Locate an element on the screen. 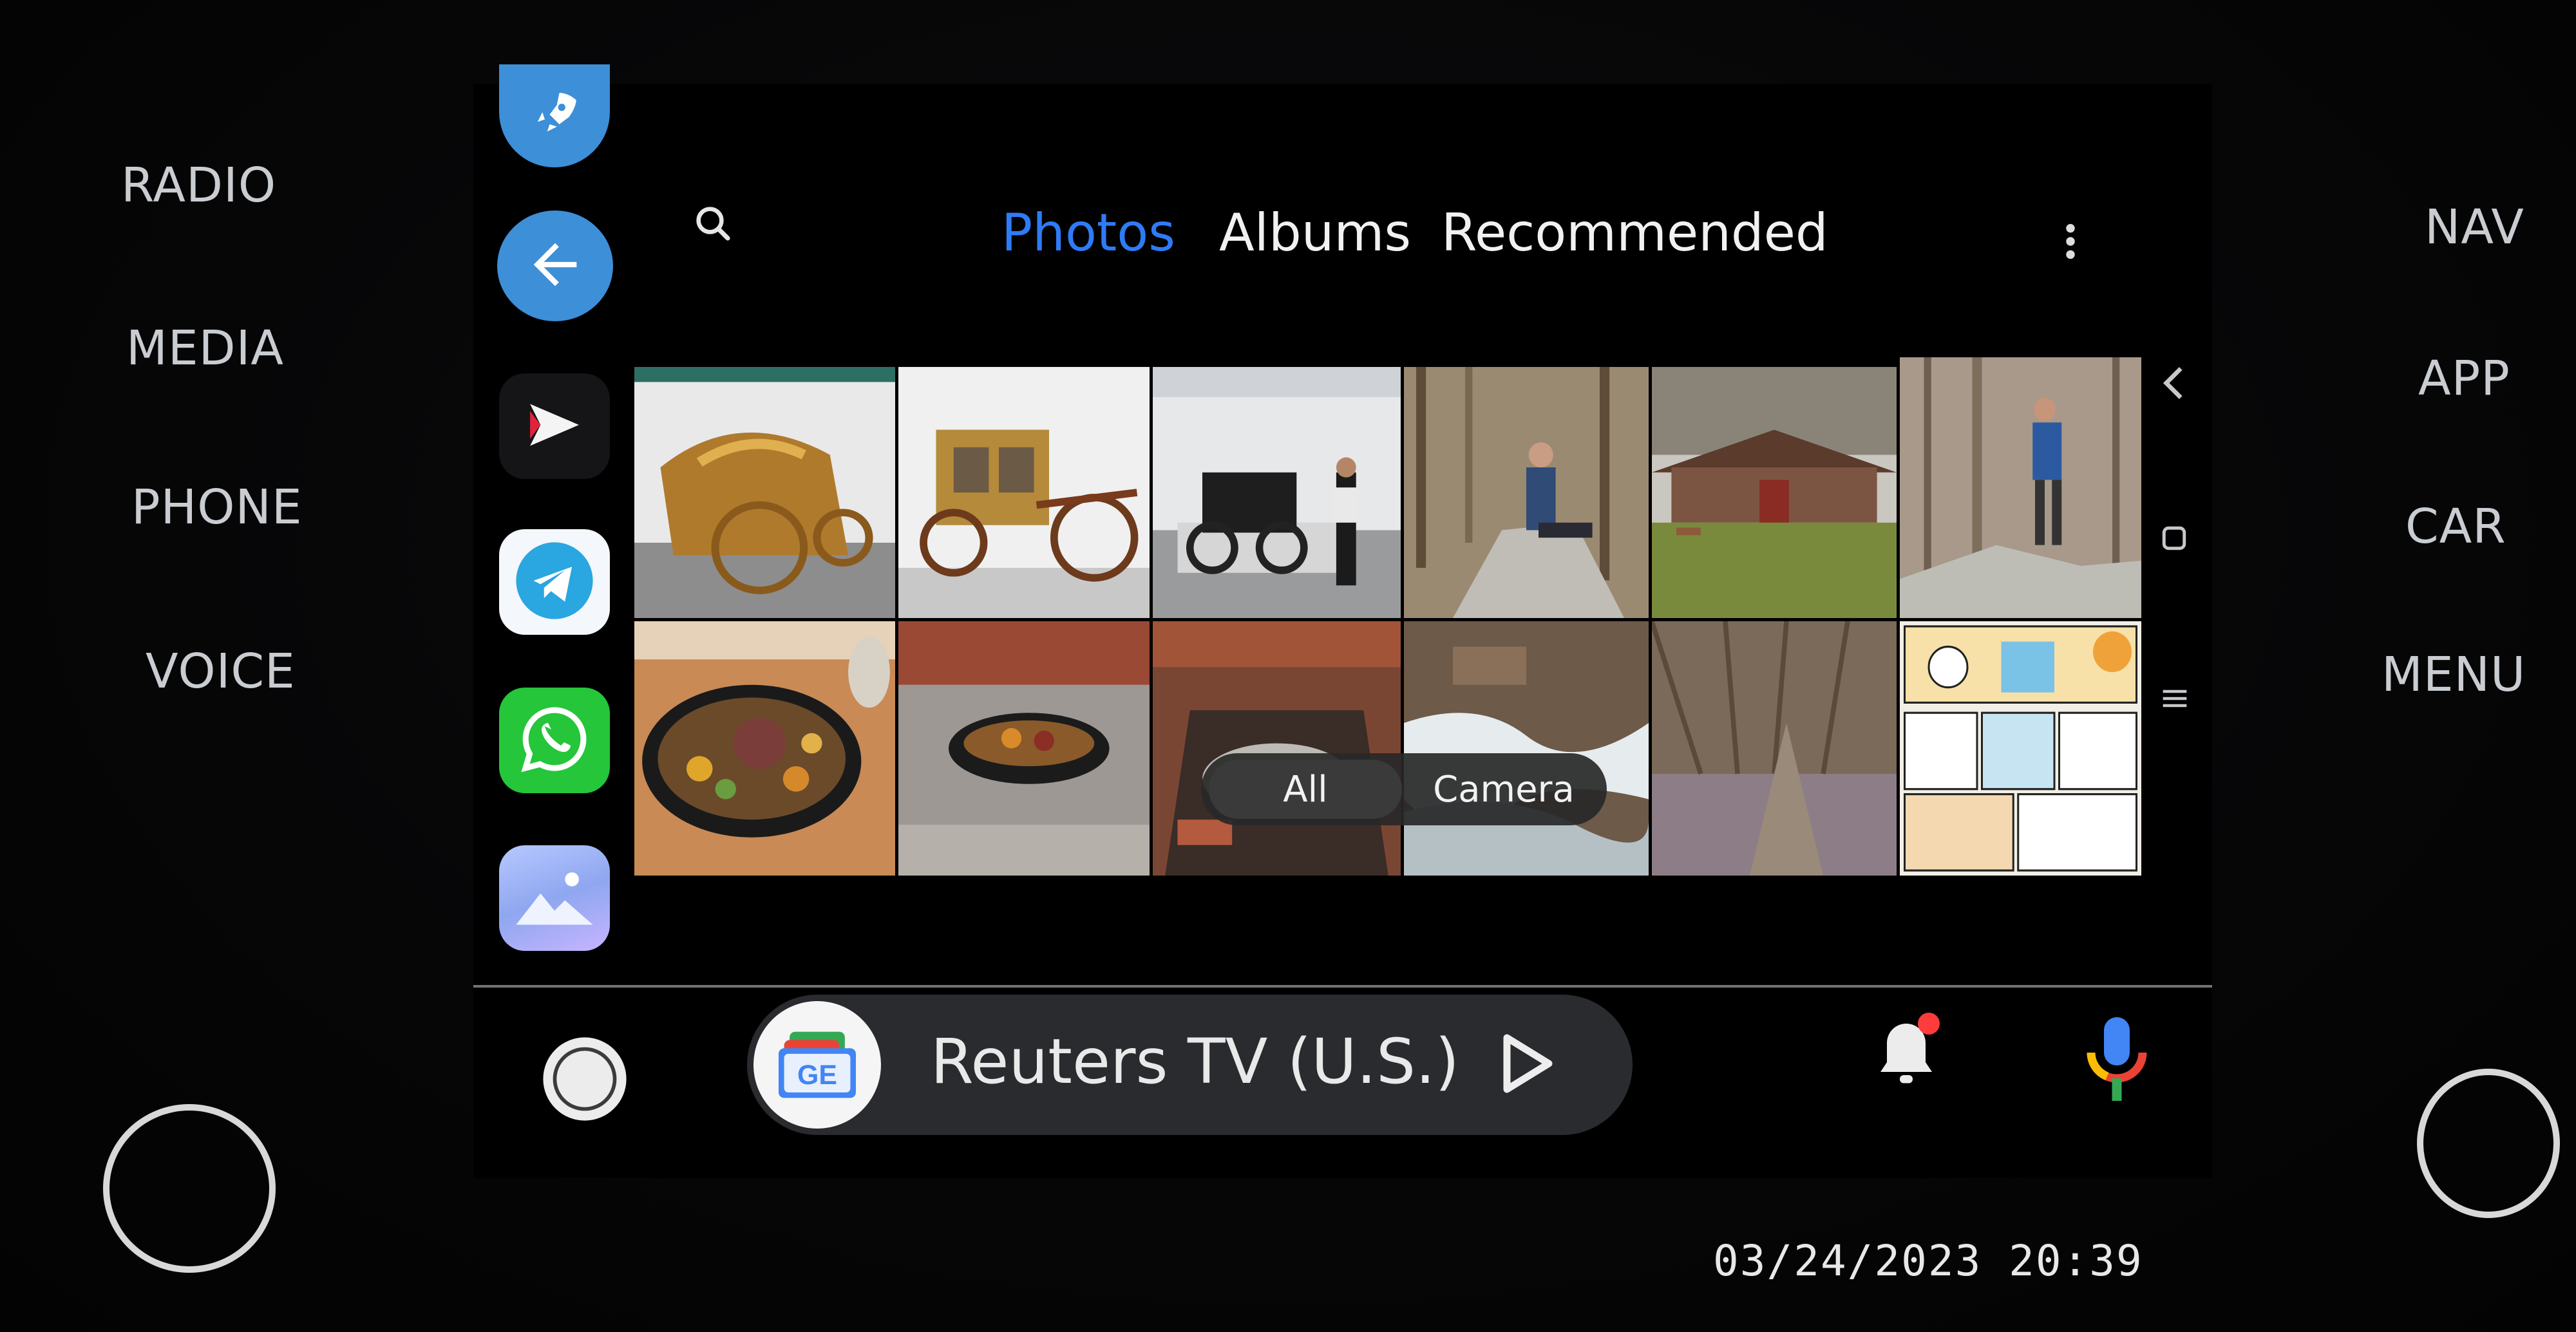 The height and width of the screenshot is (1332, 2576). album-filter: All Camera is located at coordinates (1404, 789).